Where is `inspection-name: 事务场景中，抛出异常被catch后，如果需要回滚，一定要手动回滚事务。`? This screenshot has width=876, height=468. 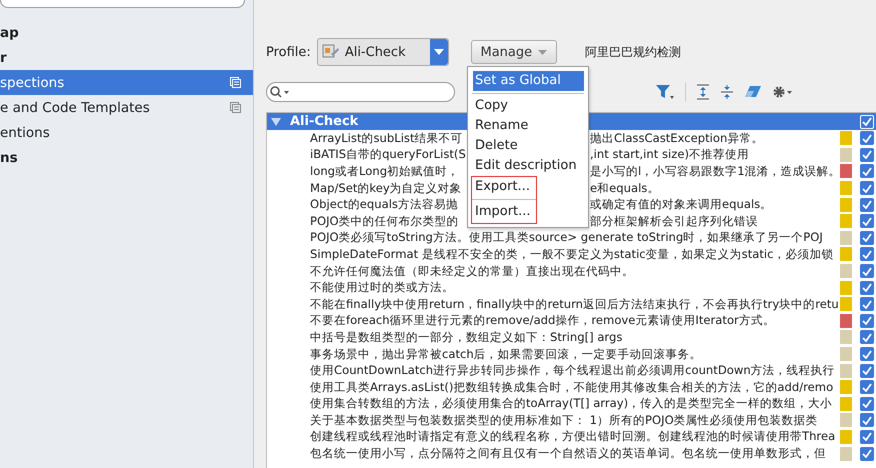 inspection-name: 事务场景中，抛出异常被catch后，如果需要回滚，一定要手动回滚事务。 is located at coordinates (506, 354).